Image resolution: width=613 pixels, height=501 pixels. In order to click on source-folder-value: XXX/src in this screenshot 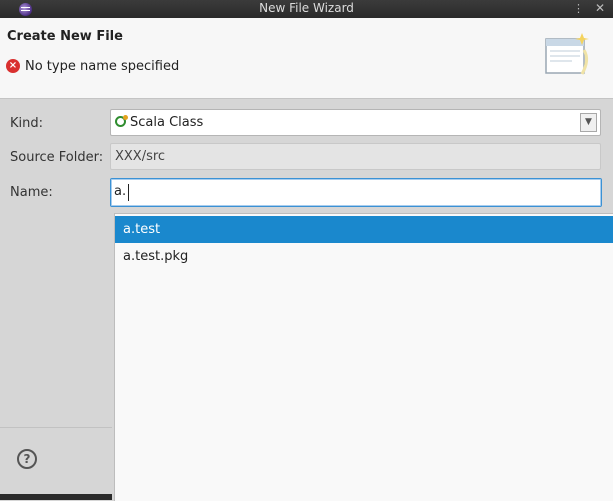, I will do `click(140, 156)`.